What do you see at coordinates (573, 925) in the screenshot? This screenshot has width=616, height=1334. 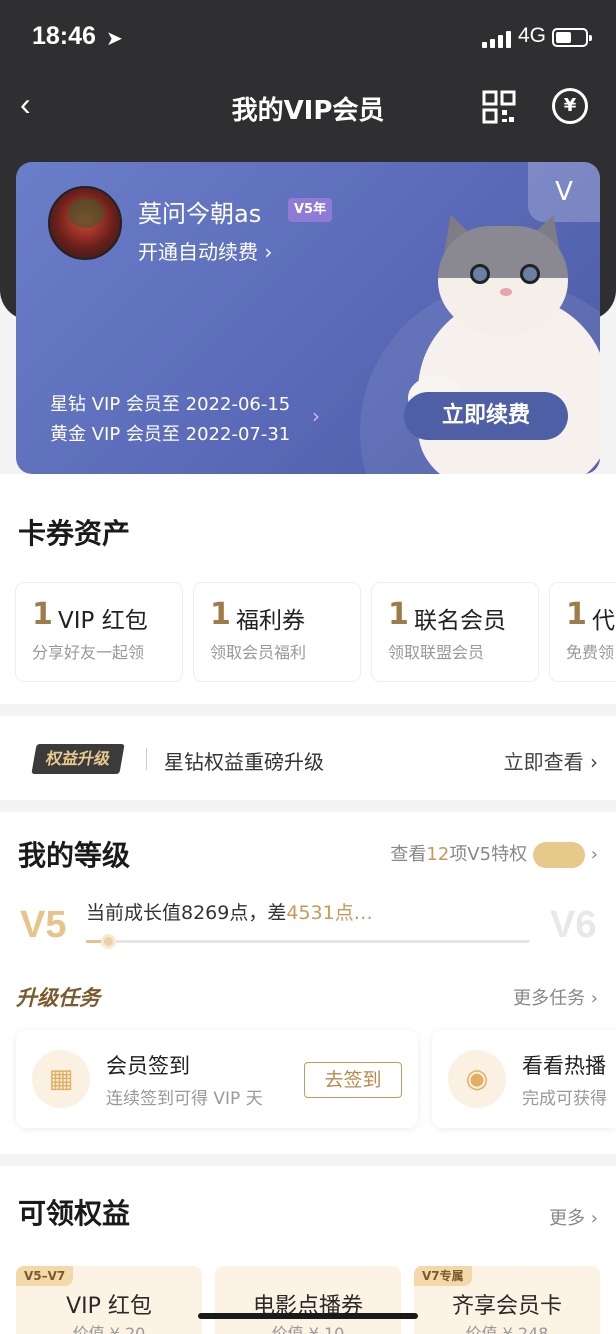 I see `next-level: V6` at bounding box center [573, 925].